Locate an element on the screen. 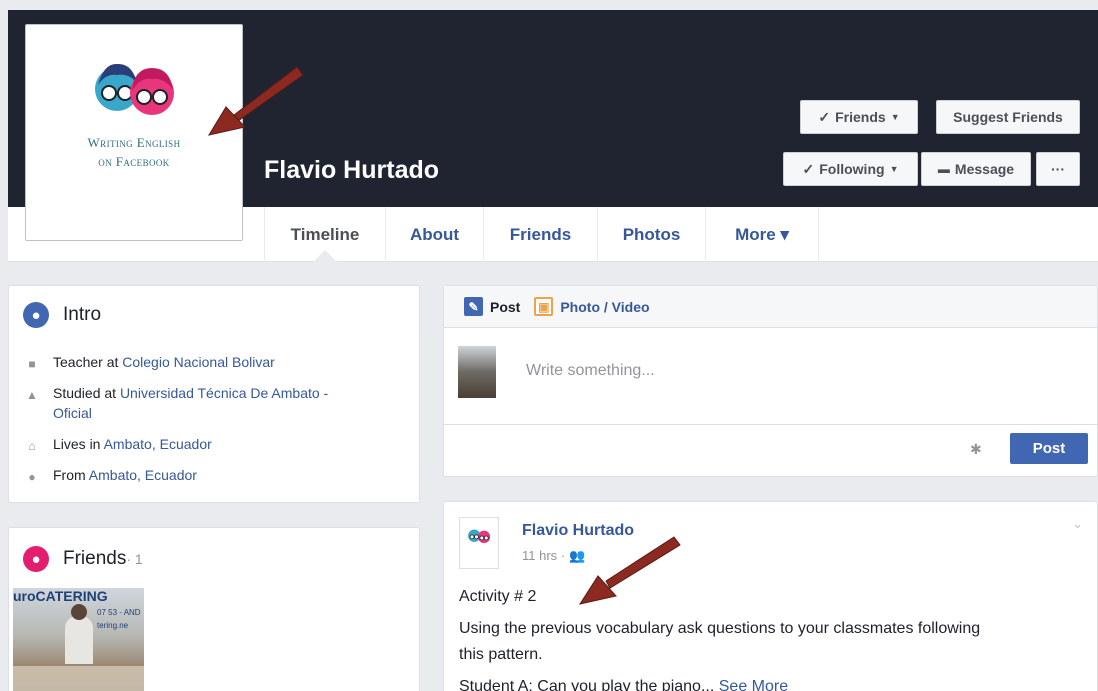 The height and width of the screenshot is (691, 1098). friends-icon: ● is located at coordinates (36, 559).